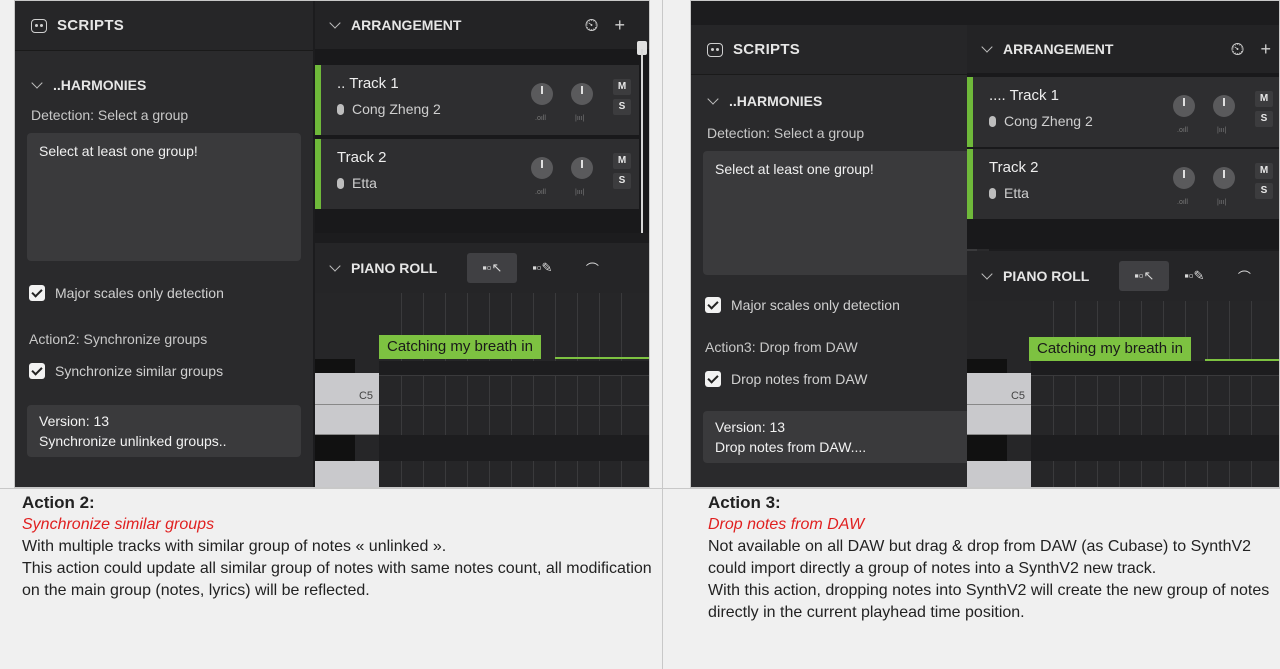 This screenshot has width=1280, height=669. I want to click on singer-name: Etta, so click(364, 183).